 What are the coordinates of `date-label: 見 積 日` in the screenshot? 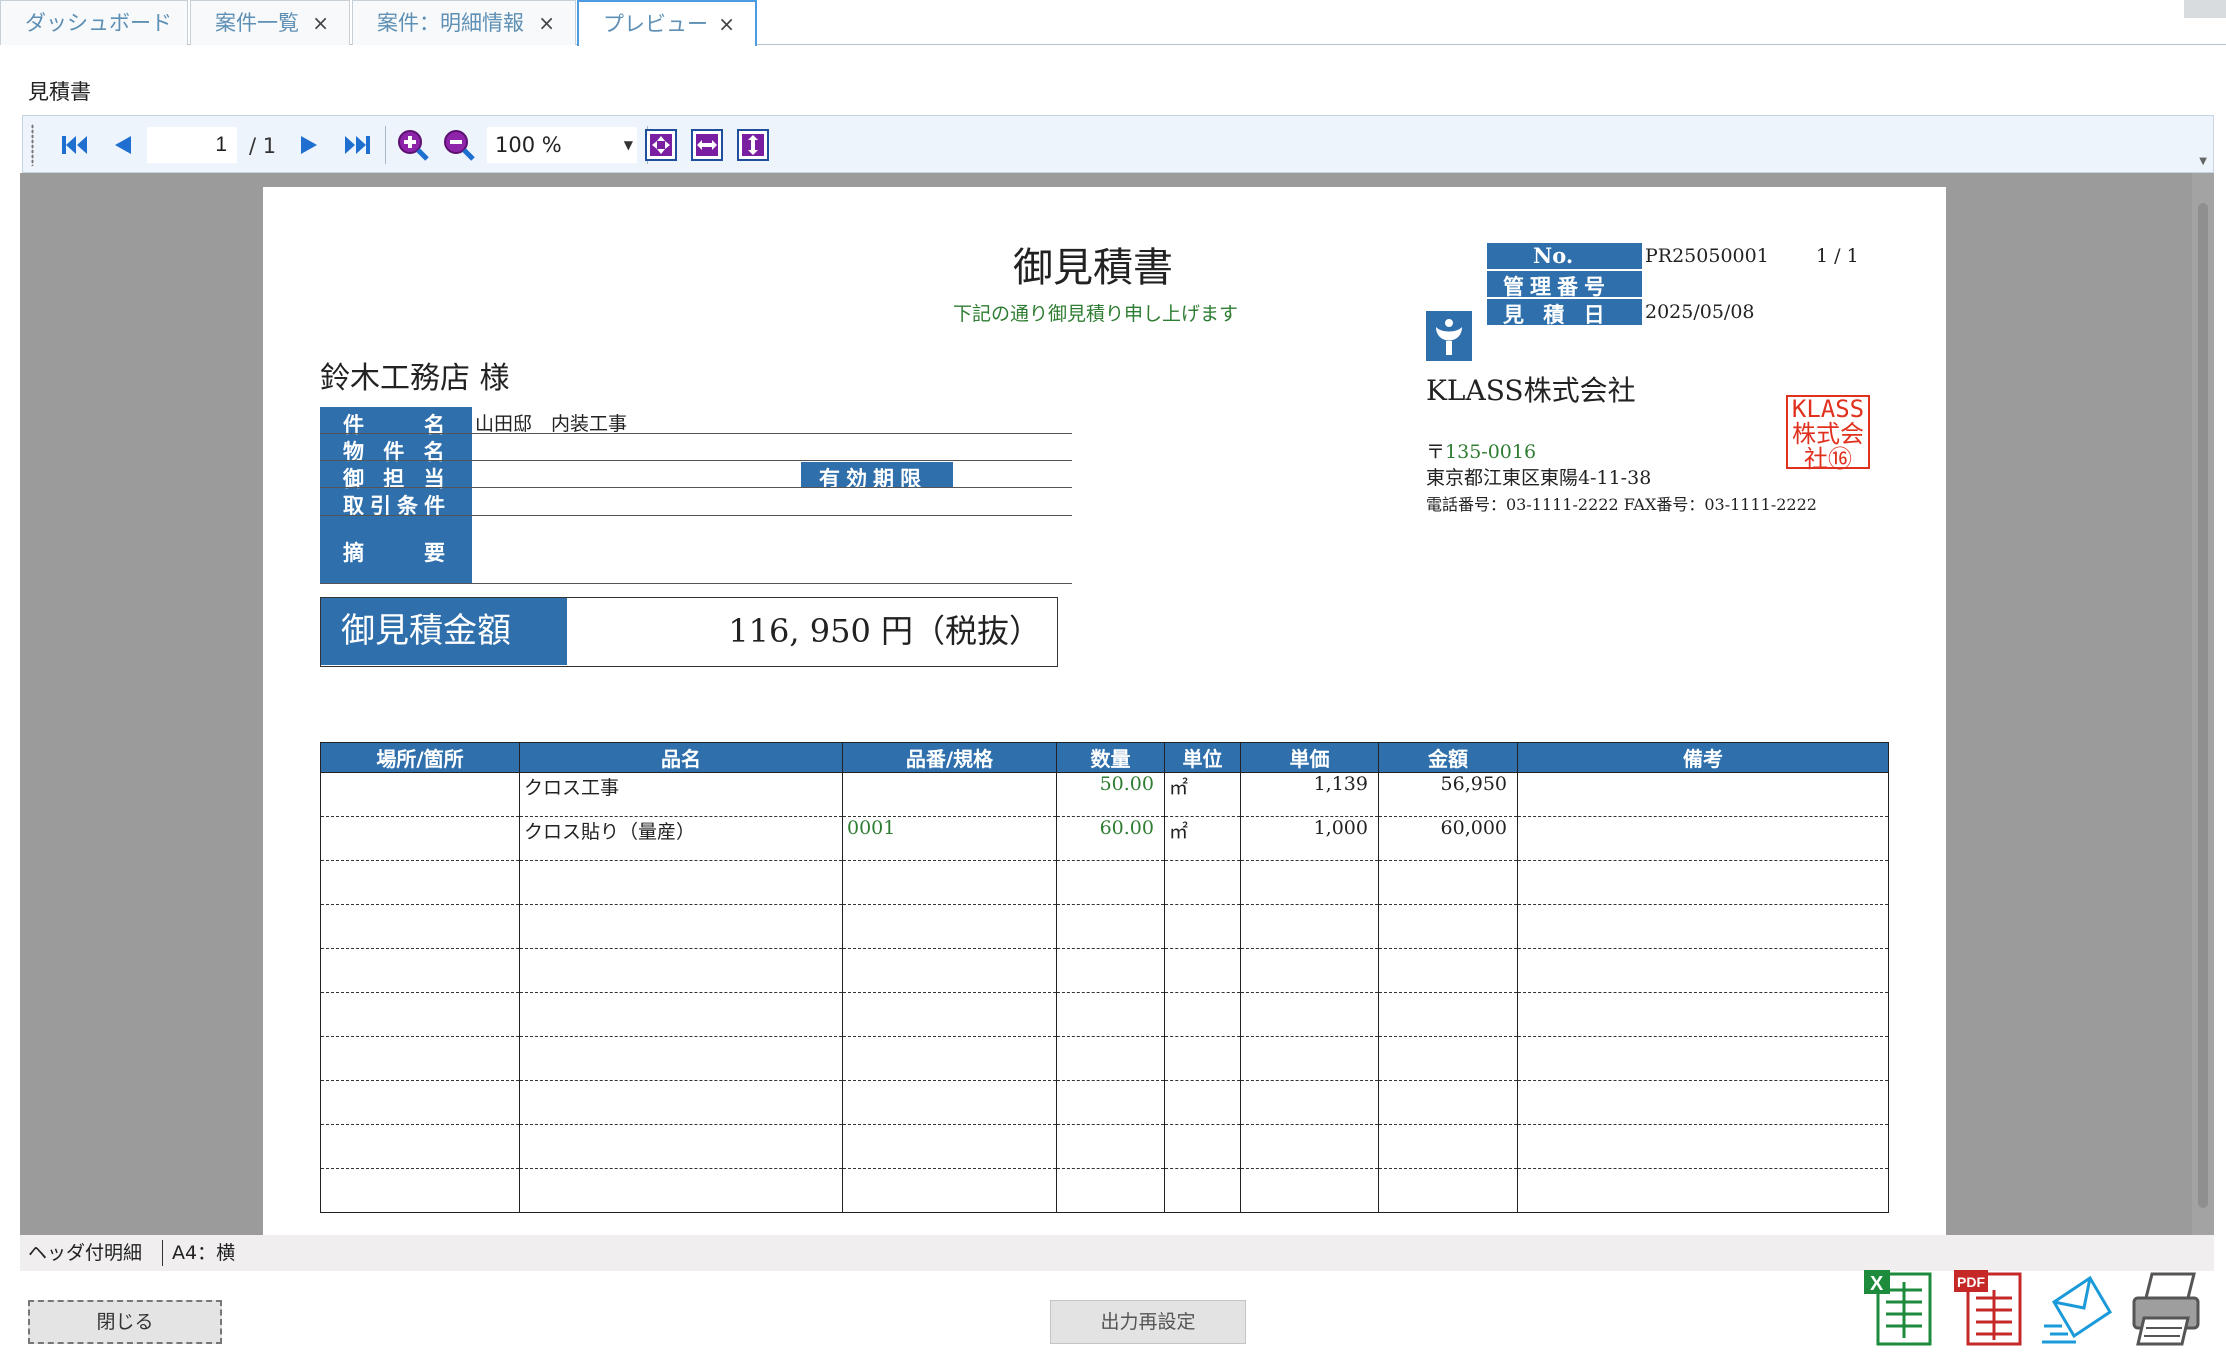 It's located at (1557, 314).